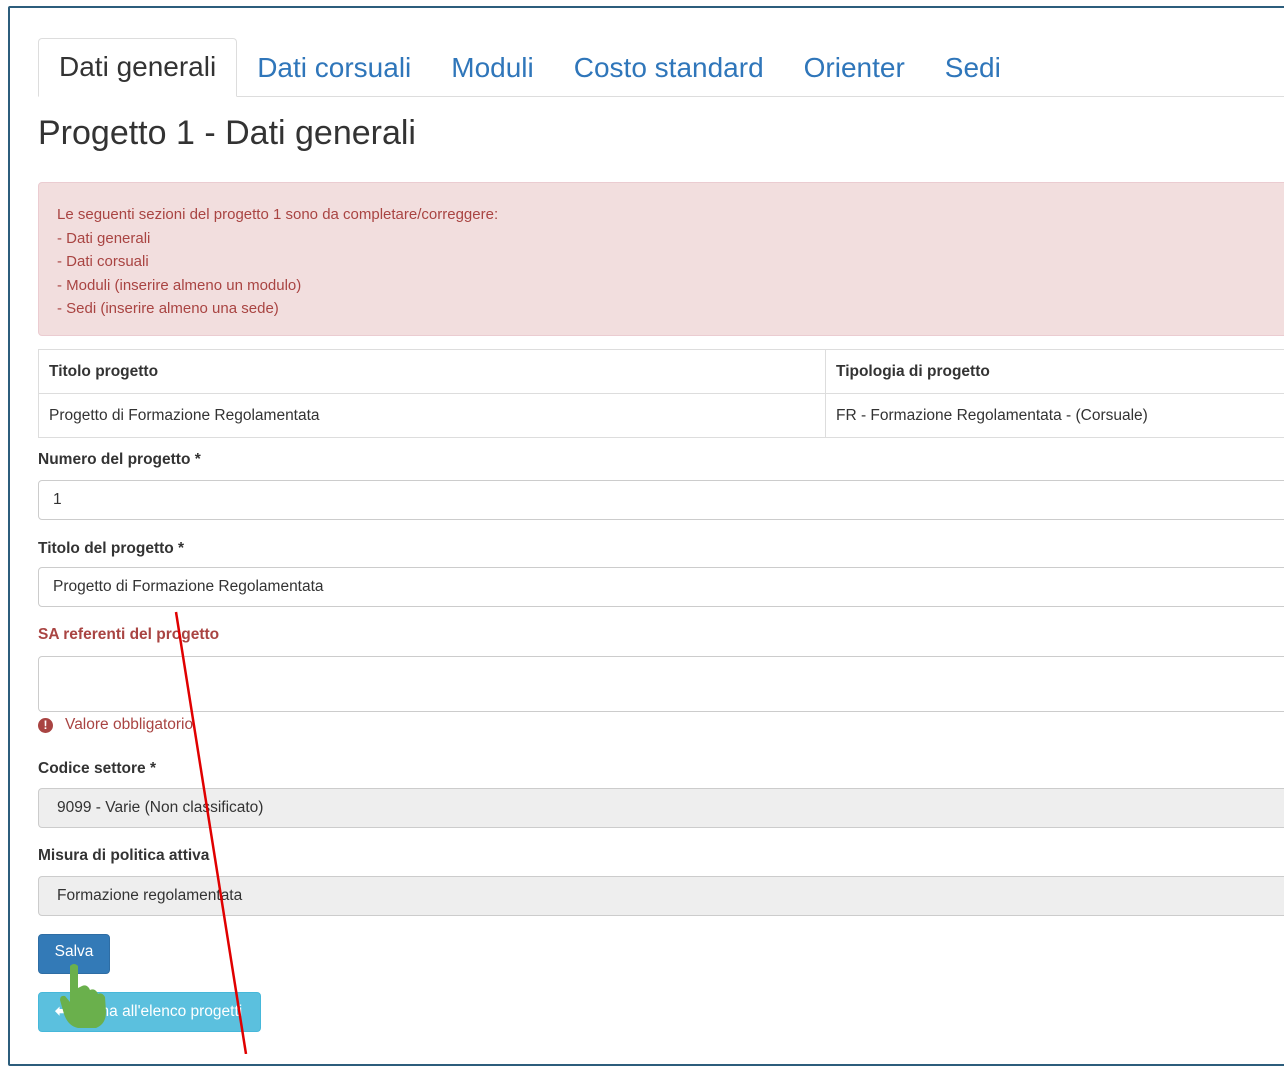 The width and height of the screenshot is (1284, 1066). Describe the element at coordinates (111, 549) in the screenshot. I see `titolo-label: Titolo del progetto *` at that location.